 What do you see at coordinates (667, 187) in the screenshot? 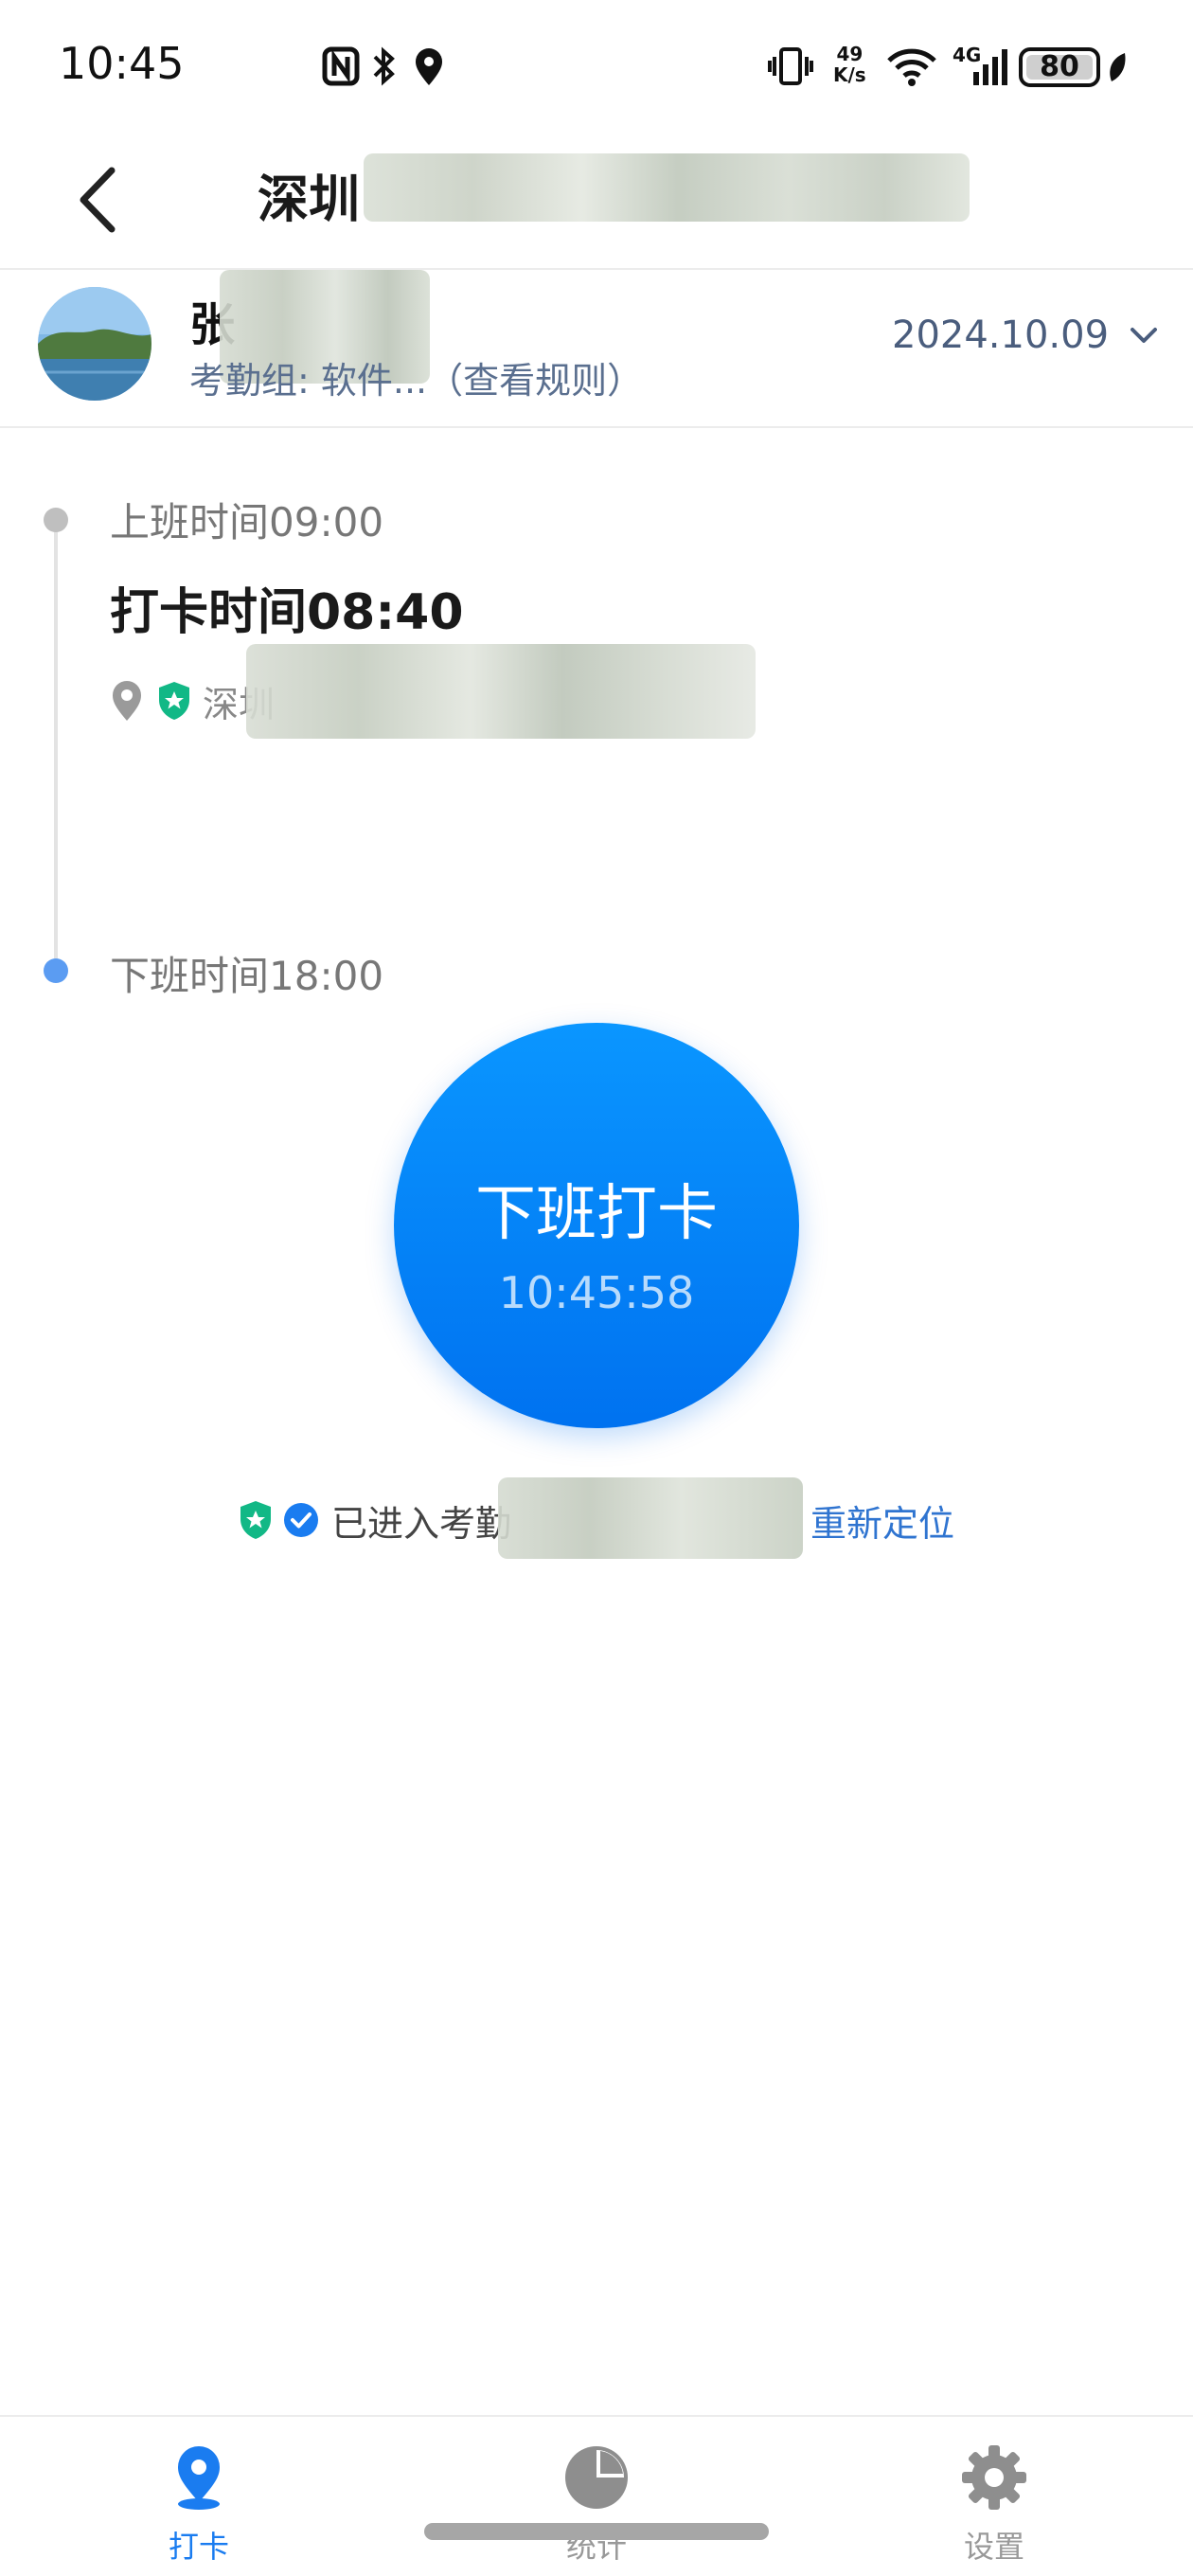
I see `redacted-title` at bounding box center [667, 187].